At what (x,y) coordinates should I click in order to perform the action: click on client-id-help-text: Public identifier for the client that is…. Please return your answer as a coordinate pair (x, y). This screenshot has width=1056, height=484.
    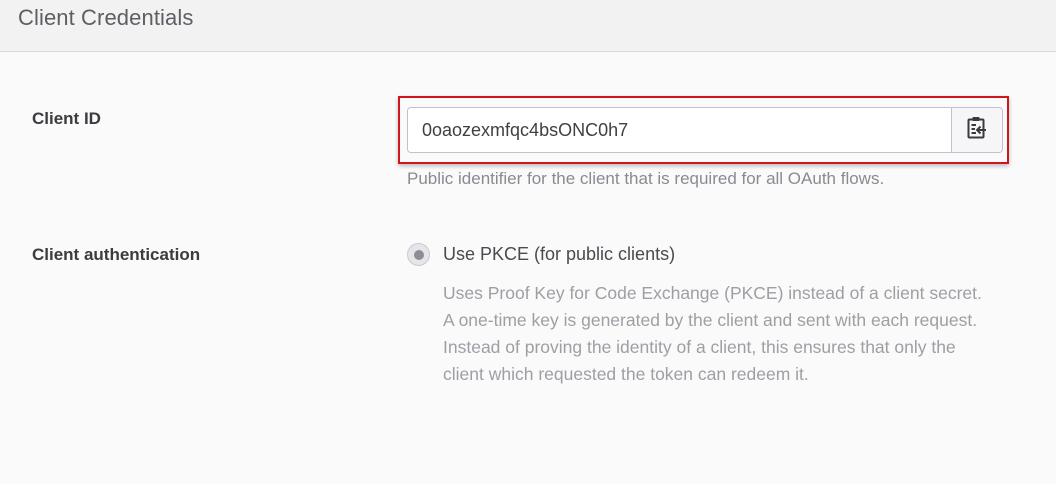
    Looking at the image, I should click on (646, 178).